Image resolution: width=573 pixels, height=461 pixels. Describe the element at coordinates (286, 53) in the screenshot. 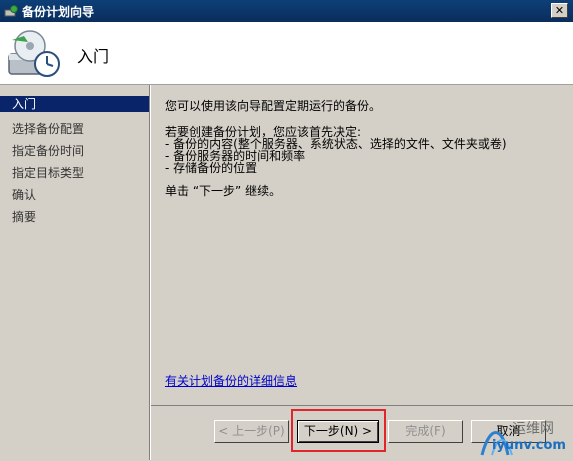

I see `wizard-header: 入门` at that location.